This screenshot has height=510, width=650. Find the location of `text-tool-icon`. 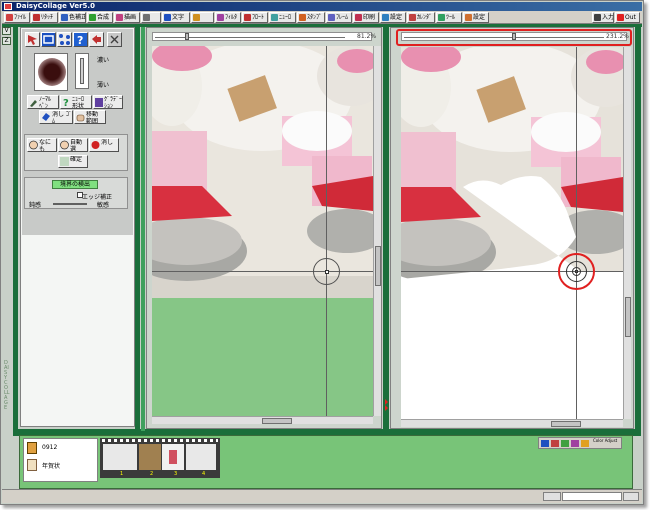

text-tool-icon is located at coordinates (545, 443).